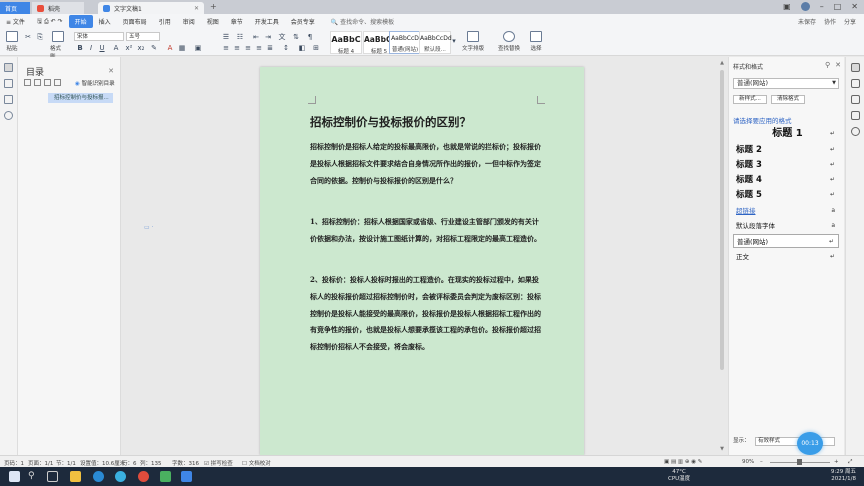 This screenshot has height=486, width=864. I want to click on avatar, so click(805, 6).